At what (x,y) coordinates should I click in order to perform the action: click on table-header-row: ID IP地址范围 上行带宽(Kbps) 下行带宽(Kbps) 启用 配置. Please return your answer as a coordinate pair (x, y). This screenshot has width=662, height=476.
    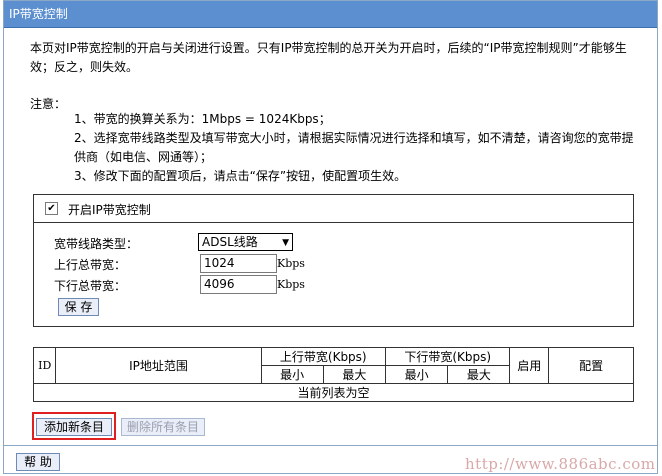
    Looking at the image, I should click on (333, 365).